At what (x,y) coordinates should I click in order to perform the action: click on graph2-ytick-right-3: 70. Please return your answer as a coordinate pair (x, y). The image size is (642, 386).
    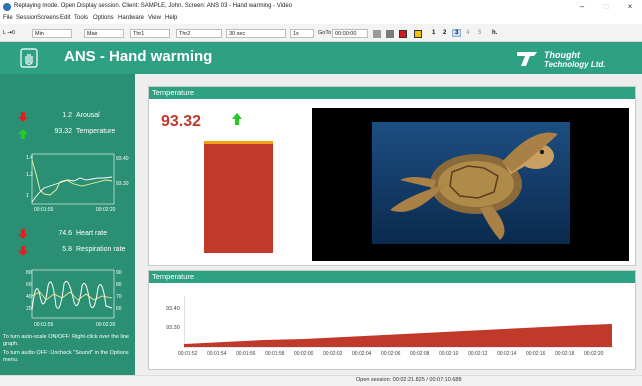
    Looking at the image, I should click on (119, 297).